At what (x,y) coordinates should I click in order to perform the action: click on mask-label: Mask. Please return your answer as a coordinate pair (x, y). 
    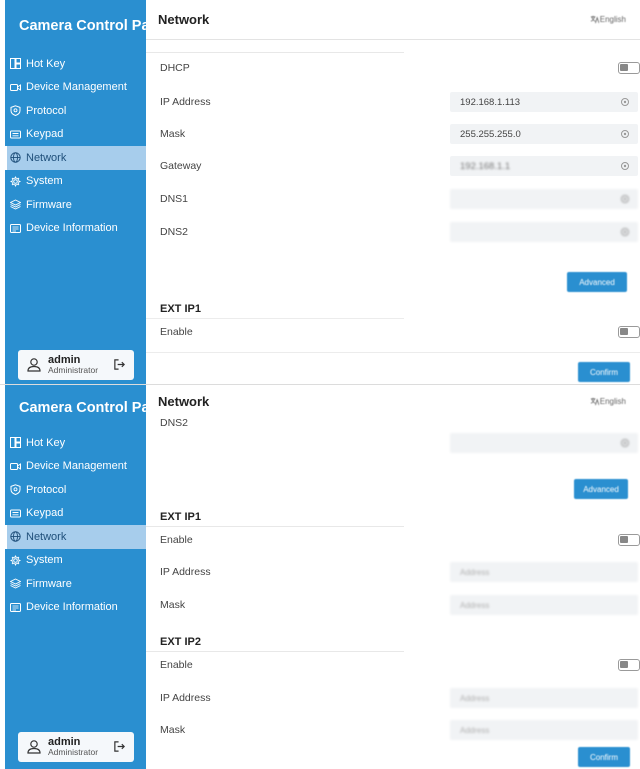
    Looking at the image, I should click on (173, 134).